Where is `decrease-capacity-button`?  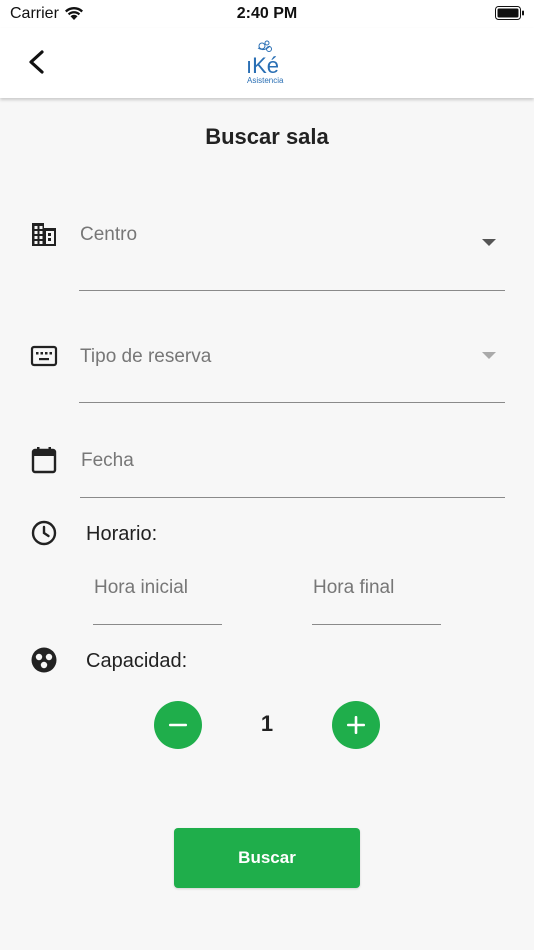
decrease-capacity-button is located at coordinates (178, 725).